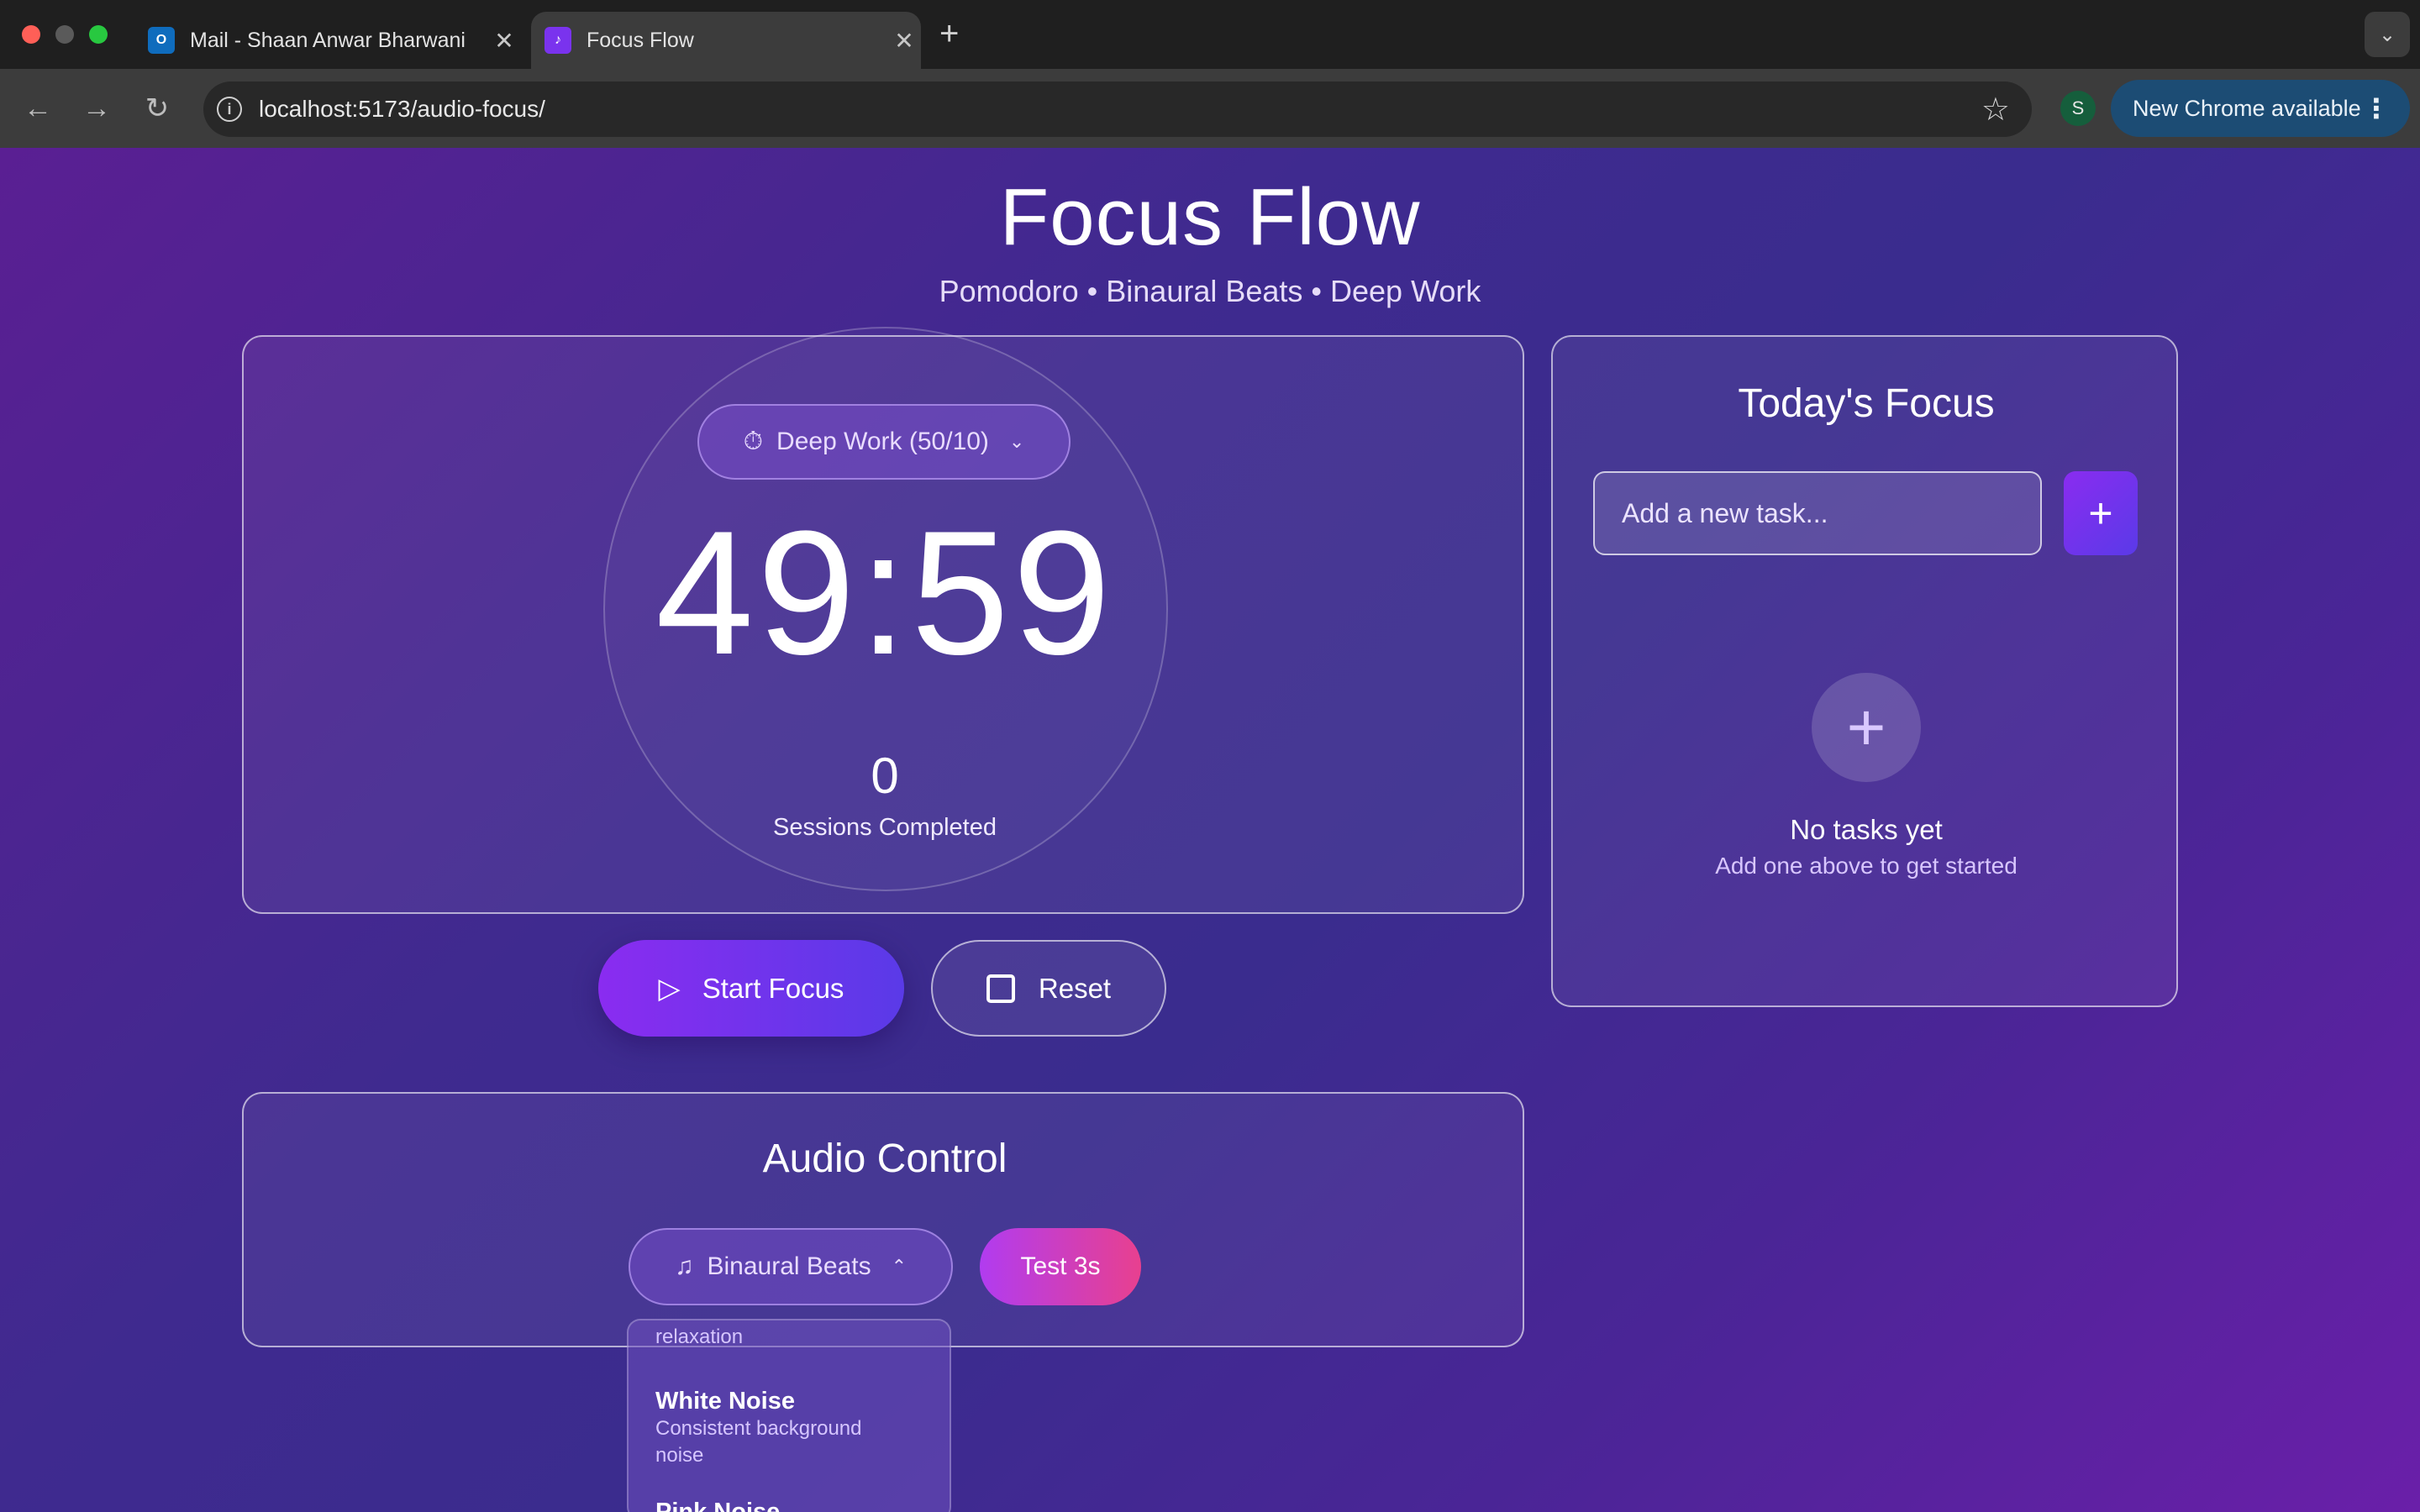  I want to click on chrome-update-button: New Chrome available ⋮, so click(2261, 108).